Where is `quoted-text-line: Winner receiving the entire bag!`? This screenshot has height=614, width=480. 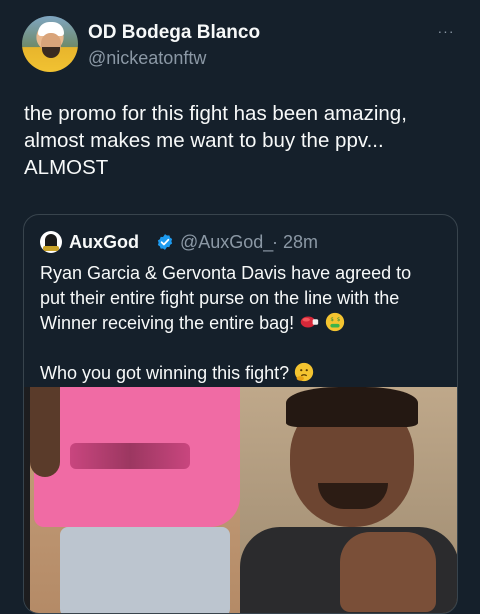 quoted-text-line: Winner receiving the entire bag! is located at coordinates (167, 323).